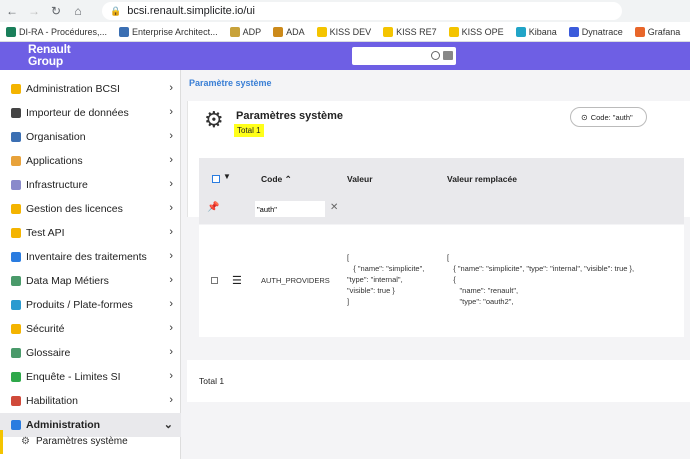 The image size is (690, 459). What do you see at coordinates (78, 11) in the screenshot?
I see `home-icon: ⌂` at bounding box center [78, 11].